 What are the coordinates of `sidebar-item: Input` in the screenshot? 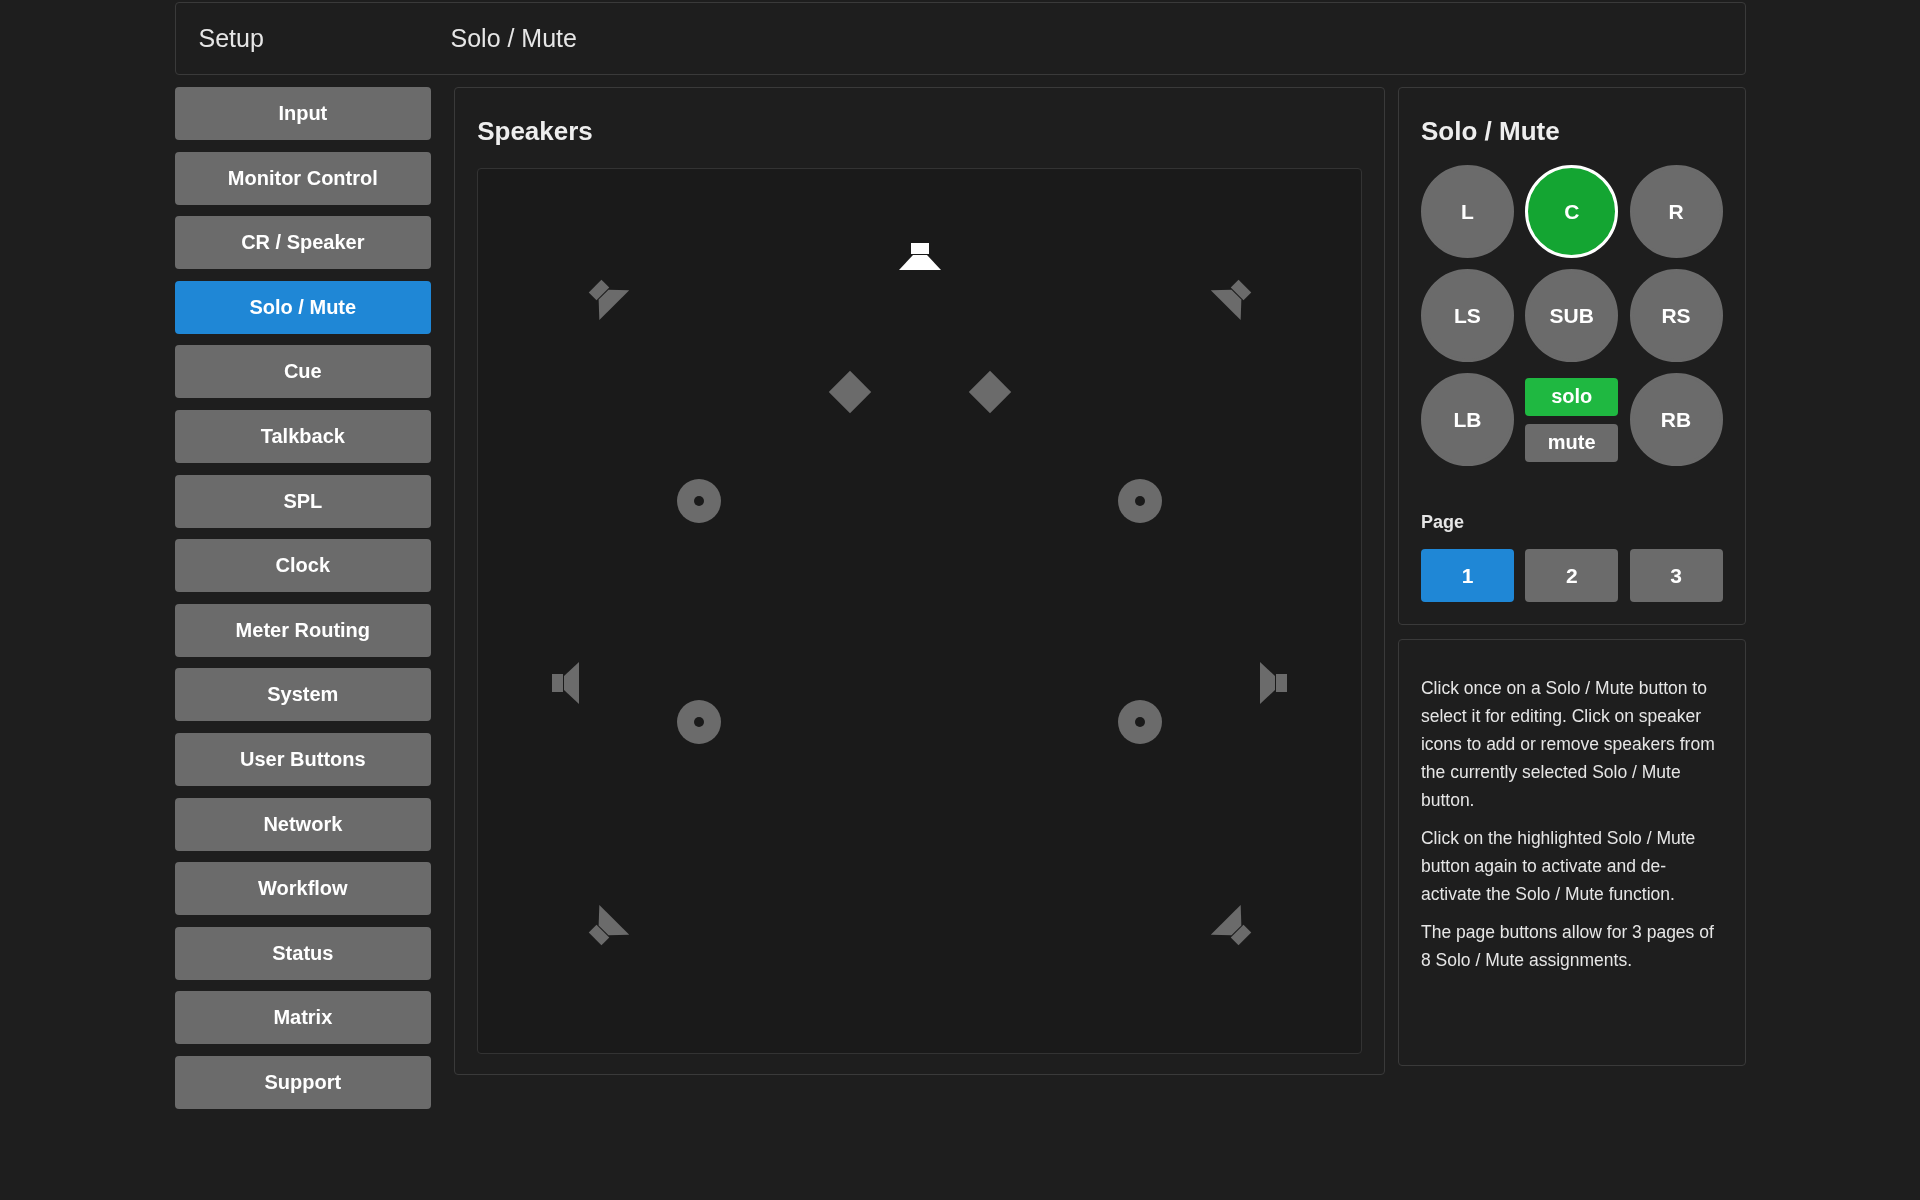 It's located at (303, 113).